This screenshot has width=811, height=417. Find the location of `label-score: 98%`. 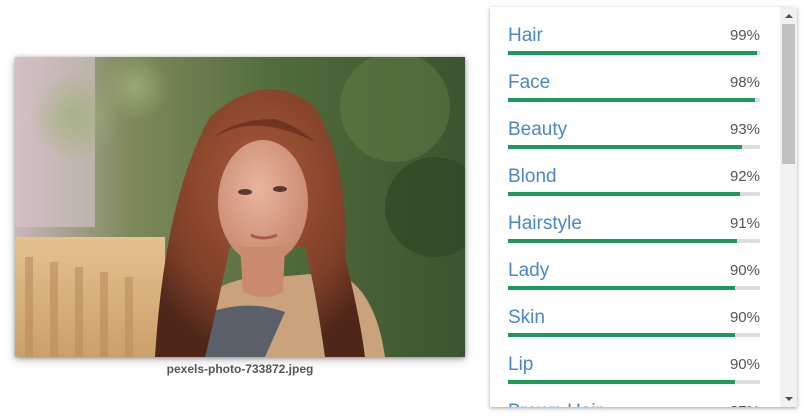

label-score: 98% is located at coordinates (744, 82).